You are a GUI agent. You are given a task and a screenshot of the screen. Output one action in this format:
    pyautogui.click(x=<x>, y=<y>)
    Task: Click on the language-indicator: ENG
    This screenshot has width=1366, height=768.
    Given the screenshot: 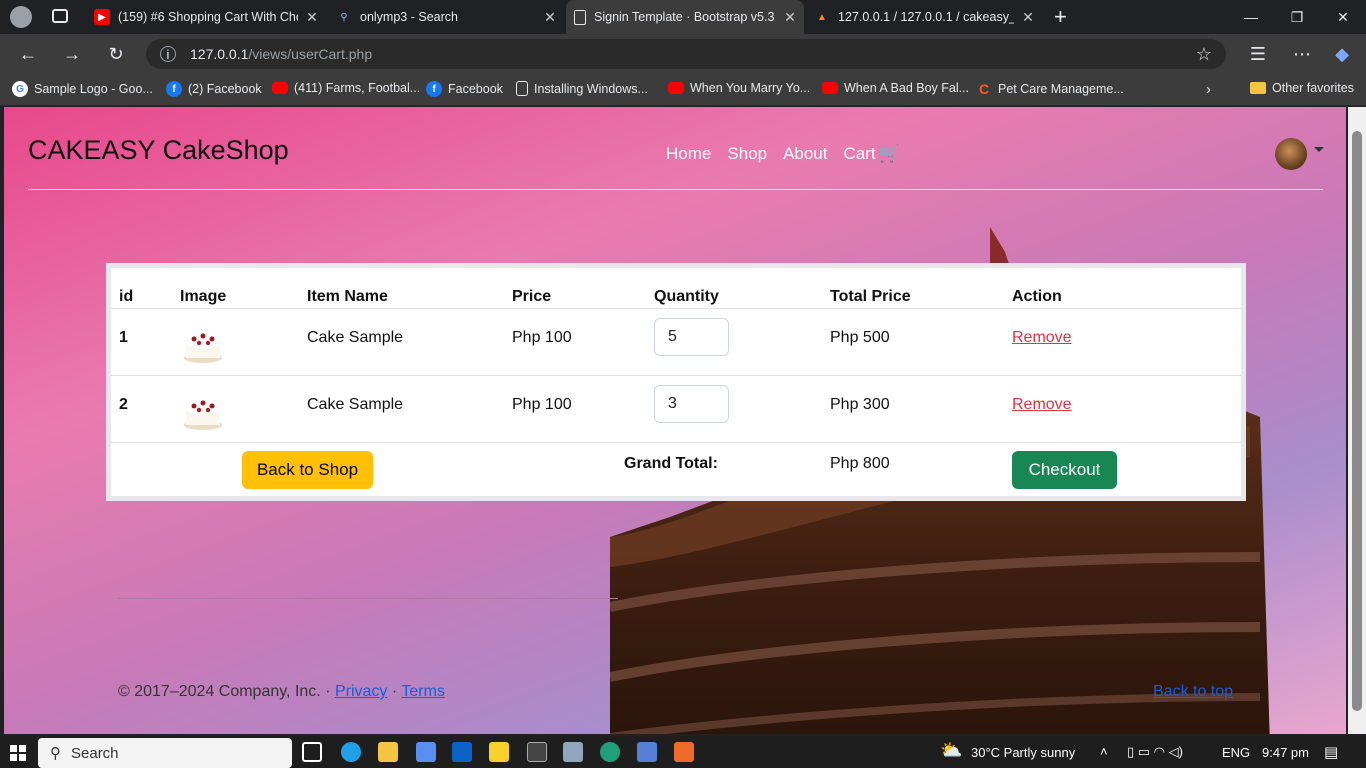 What is the action you would take?
    pyautogui.click(x=1236, y=752)
    